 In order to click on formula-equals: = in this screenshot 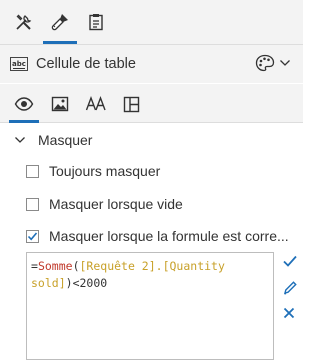, I will do `click(34, 266)`.